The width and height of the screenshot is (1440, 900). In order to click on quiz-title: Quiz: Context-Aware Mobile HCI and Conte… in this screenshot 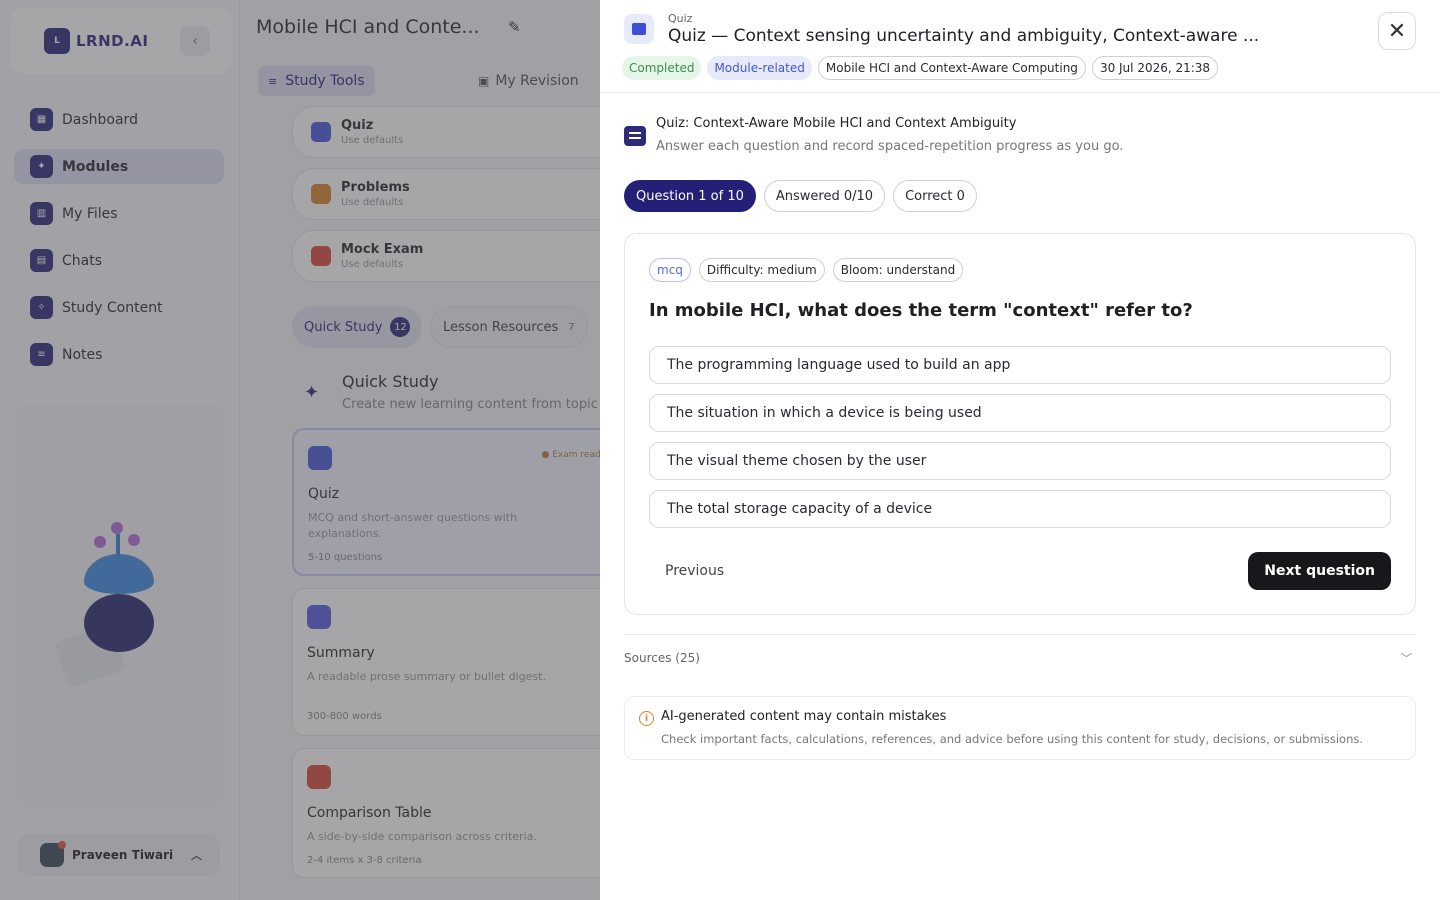, I will do `click(836, 123)`.